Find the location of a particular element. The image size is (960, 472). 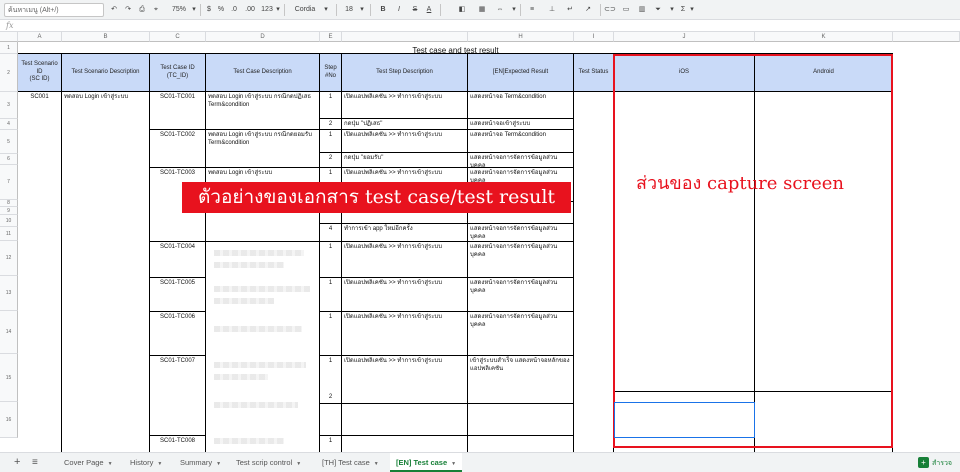

row-header: 16 is located at coordinates (9, 420).